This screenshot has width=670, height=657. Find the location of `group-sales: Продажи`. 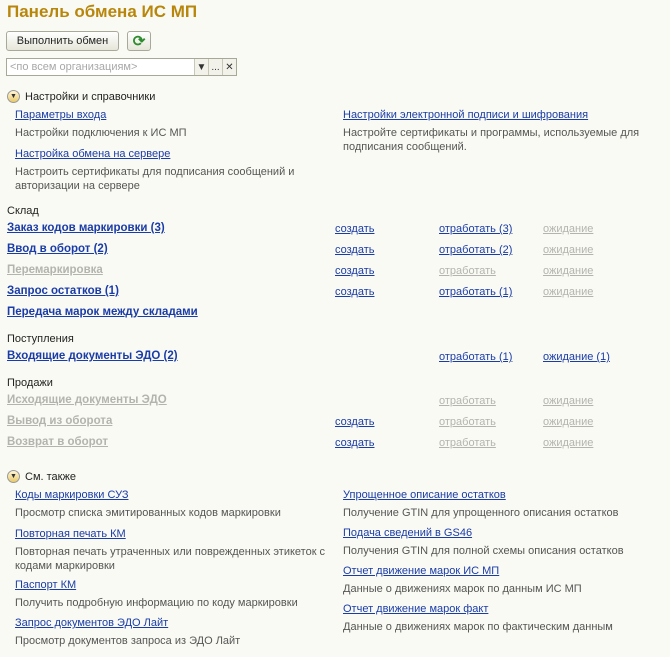

group-sales: Продажи is located at coordinates (30, 383).